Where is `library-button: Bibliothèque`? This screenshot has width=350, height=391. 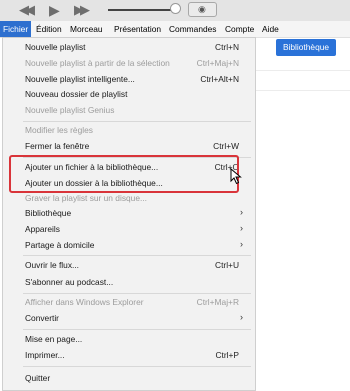 library-button: Bibliothèque is located at coordinates (306, 47).